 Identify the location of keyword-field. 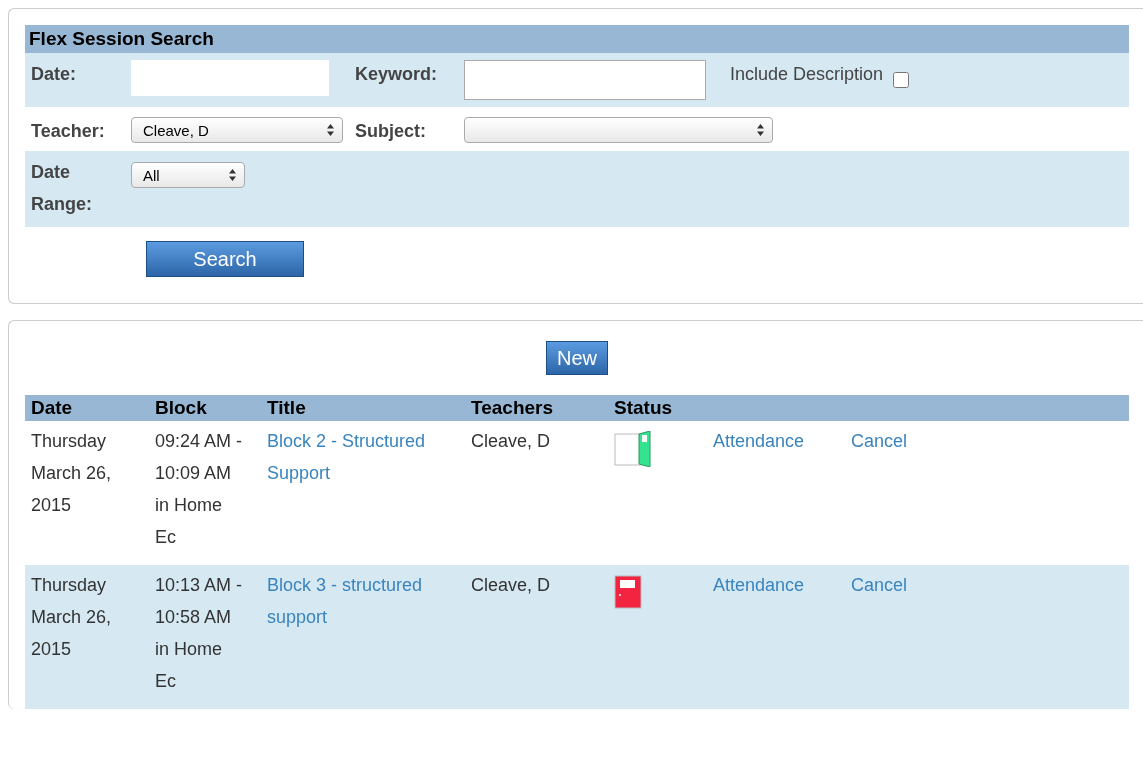
(585, 80).